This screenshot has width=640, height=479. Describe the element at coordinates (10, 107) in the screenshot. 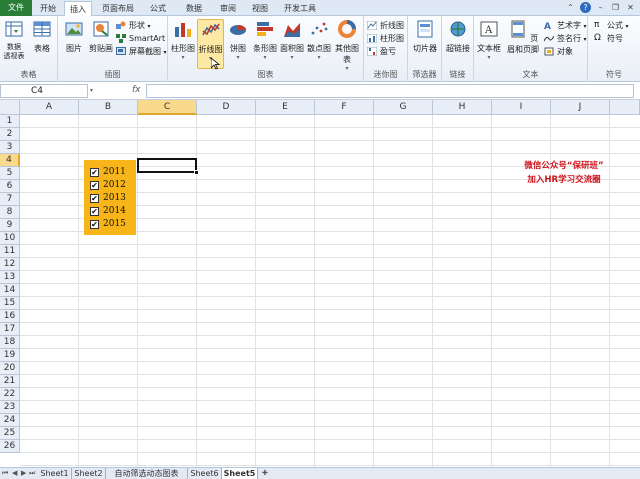

I see `select-all-corner` at that location.